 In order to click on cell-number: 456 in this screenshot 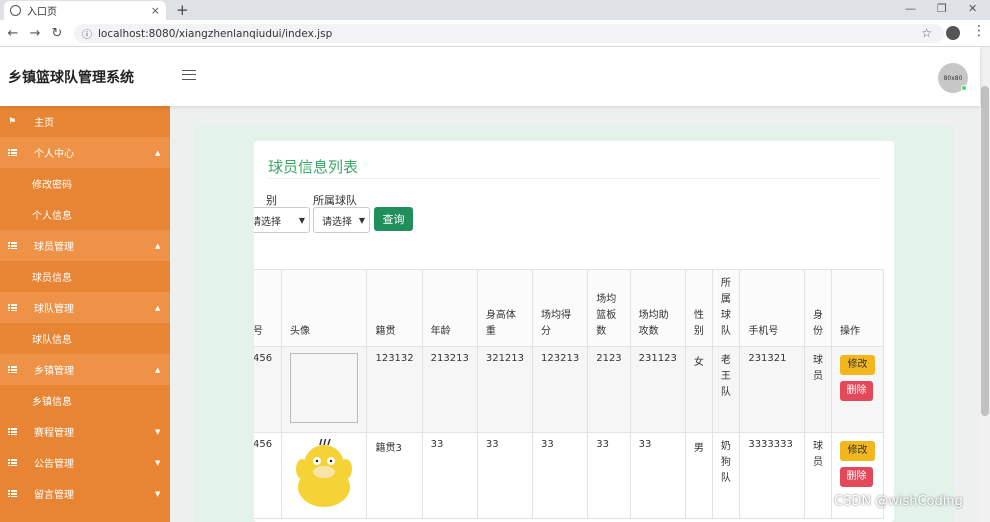, I will do `click(268, 475)`.